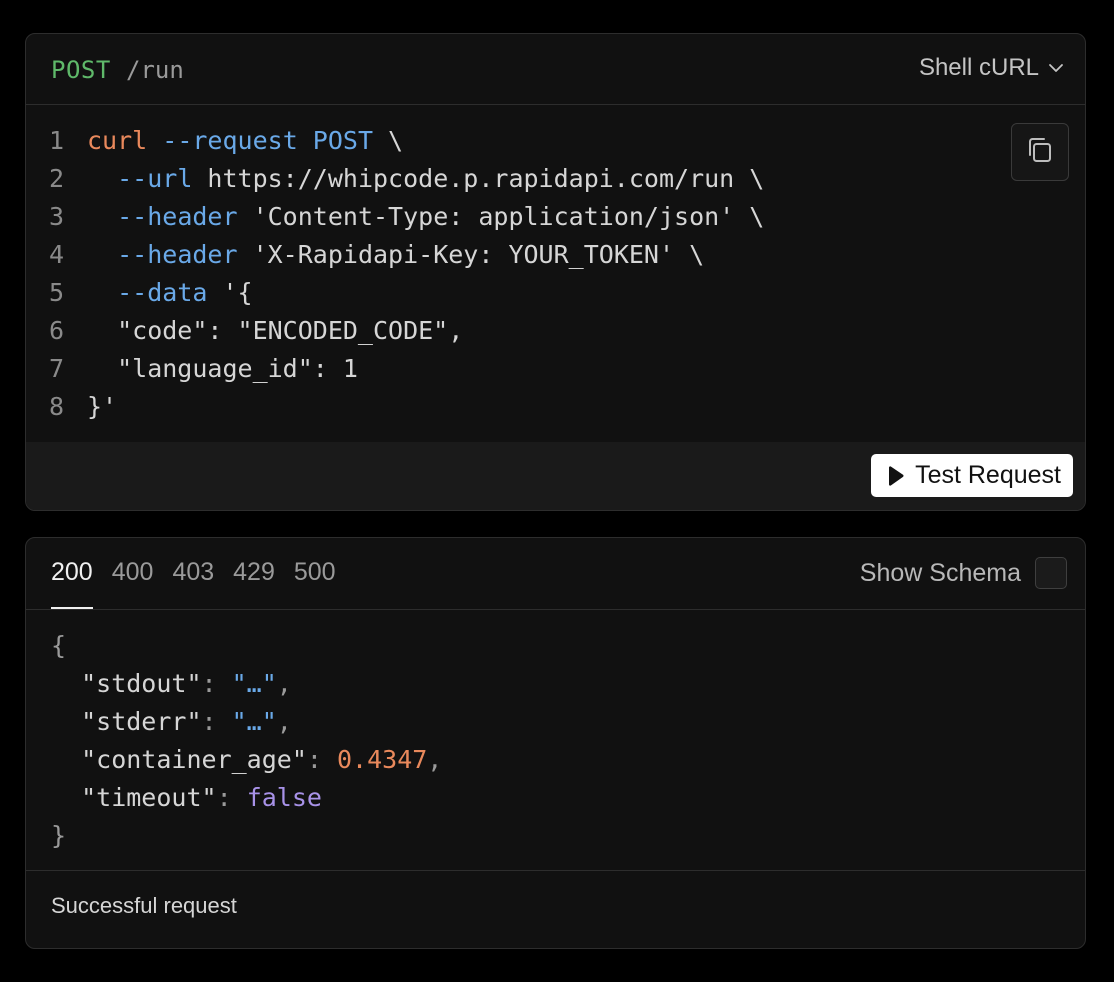 This screenshot has width=1114, height=982. I want to click on code-text: --header 'X-Rapidapi-Key: YOUR_TOKEN' \, so click(395, 255).